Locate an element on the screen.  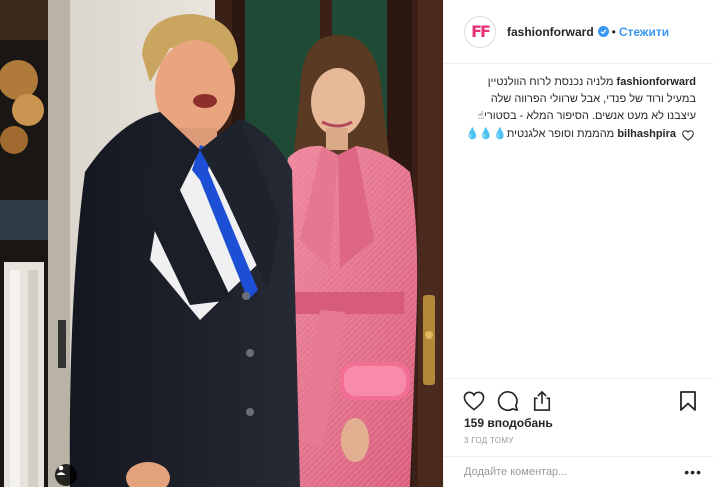
user-tag-glyph is located at coordinates (61, 470).